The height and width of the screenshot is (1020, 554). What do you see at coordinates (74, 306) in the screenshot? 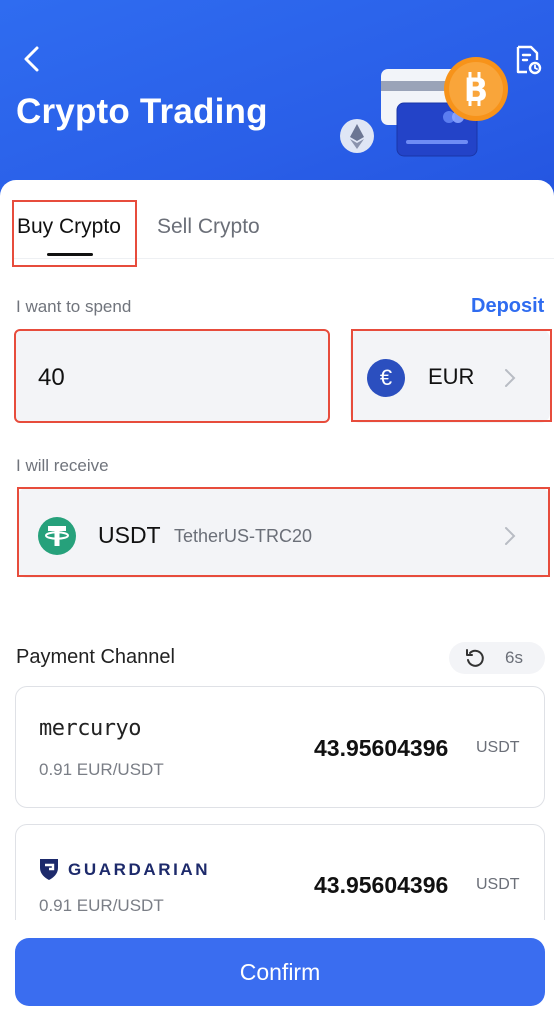
I see `spend-label: I want to spend` at bounding box center [74, 306].